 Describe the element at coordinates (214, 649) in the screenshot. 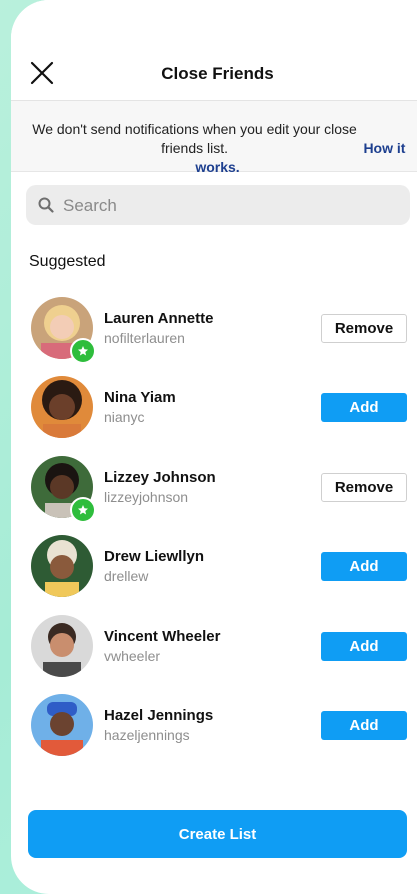

I see `list-item: Vincent Wheeler vwheeler Add` at that location.